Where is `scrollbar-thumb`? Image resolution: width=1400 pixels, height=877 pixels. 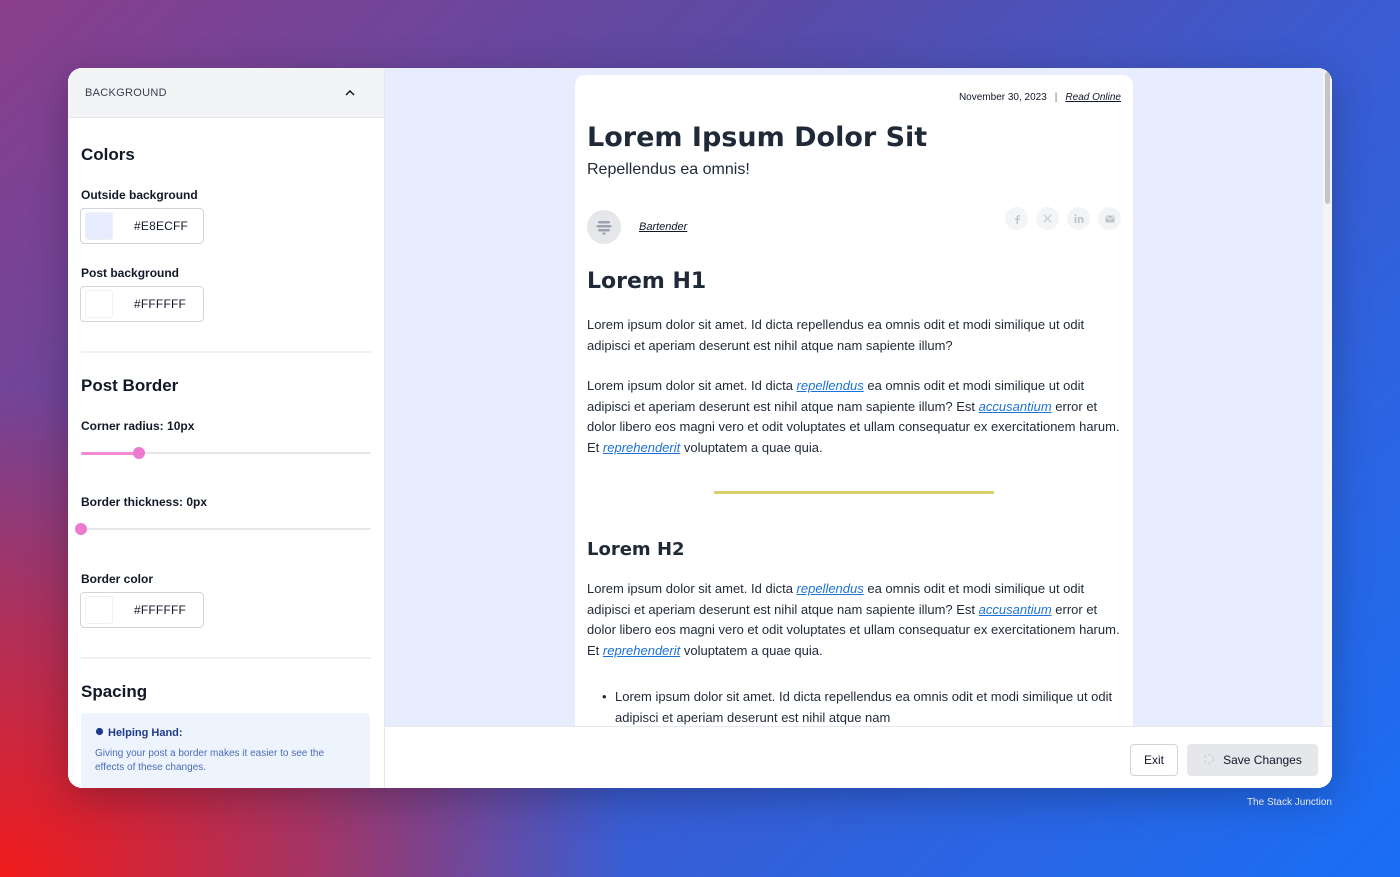 scrollbar-thumb is located at coordinates (1327, 138).